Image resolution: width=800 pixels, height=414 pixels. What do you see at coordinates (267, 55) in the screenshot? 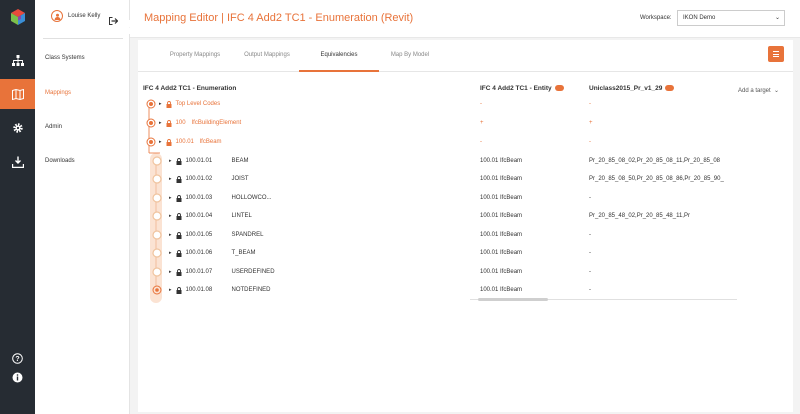
I see `tab-output-mappings: Output Mappings` at bounding box center [267, 55].